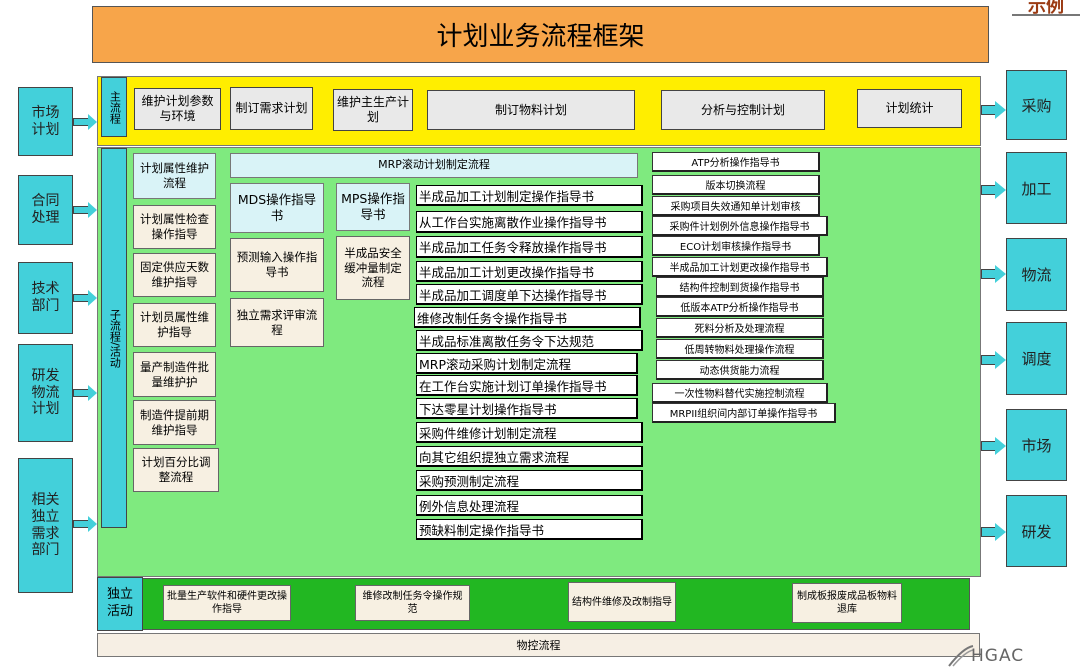 This screenshot has width=1080, height=668. I want to click on independent-label: 独立活动, so click(120, 604).